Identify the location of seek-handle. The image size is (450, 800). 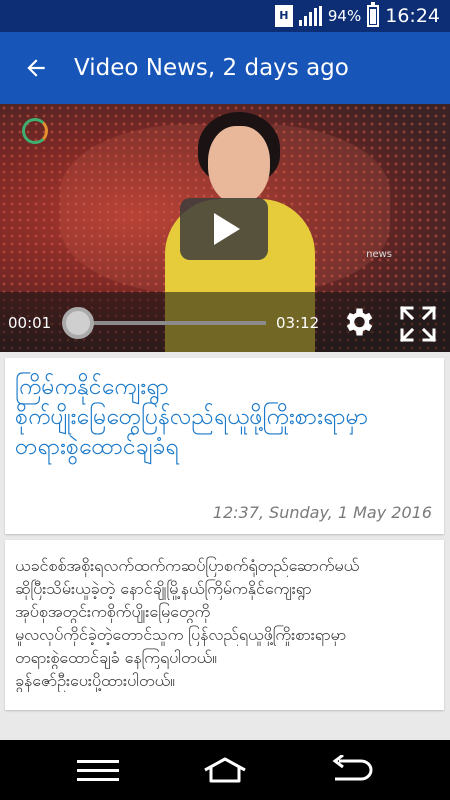
(78, 323).